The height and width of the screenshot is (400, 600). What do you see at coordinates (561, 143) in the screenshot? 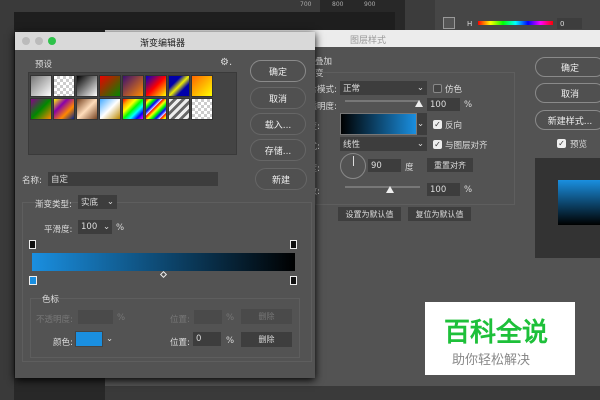
I see `preview-checkbox: ✓` at bounding box center [561, 143].